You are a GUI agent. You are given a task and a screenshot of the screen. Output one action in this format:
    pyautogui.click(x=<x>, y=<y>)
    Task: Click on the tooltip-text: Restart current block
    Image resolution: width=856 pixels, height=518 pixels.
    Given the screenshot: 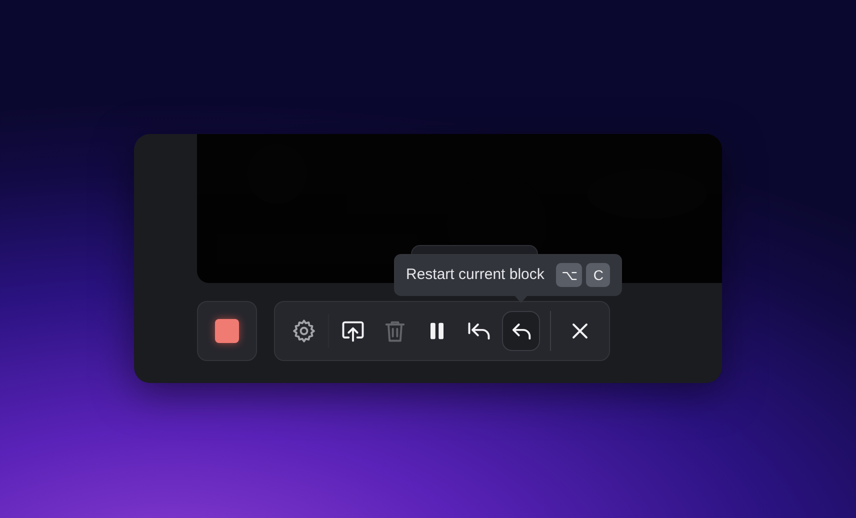 What is the action you would take?
    pyautogui.click(x=475, y=274)
    